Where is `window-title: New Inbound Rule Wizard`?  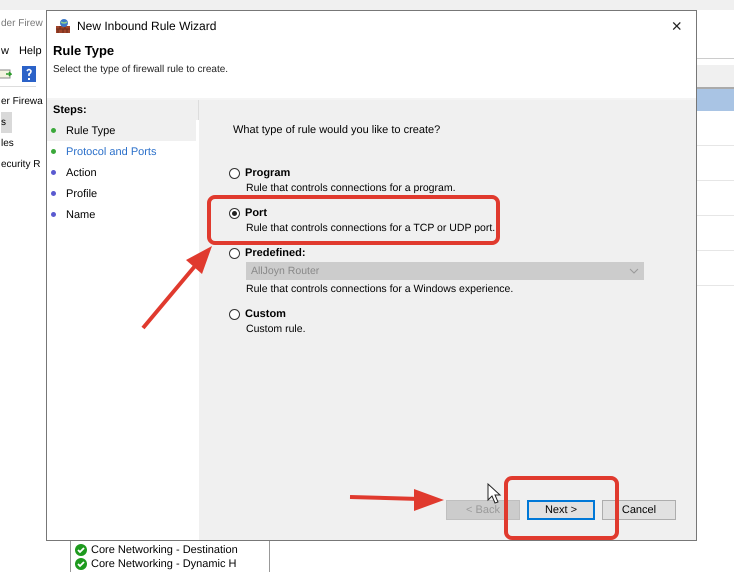
window-title: New Inbound Rule Wizard is located at coordinates (147, 26).